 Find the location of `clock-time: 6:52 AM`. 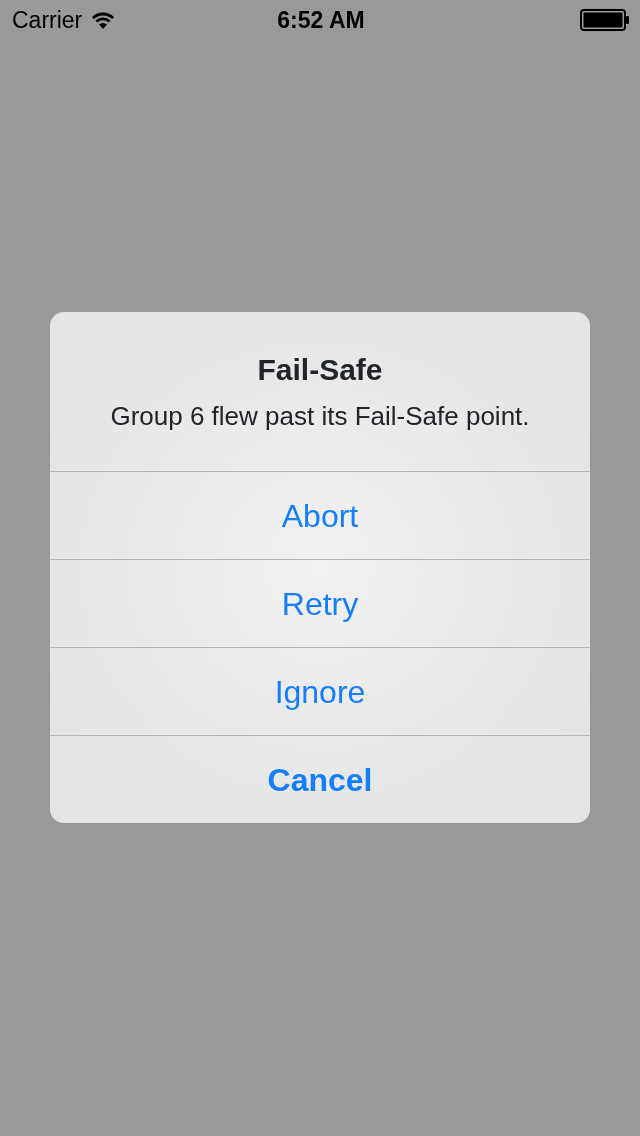

clock-time: 6:52 AM is located at coordinates (321, 20).